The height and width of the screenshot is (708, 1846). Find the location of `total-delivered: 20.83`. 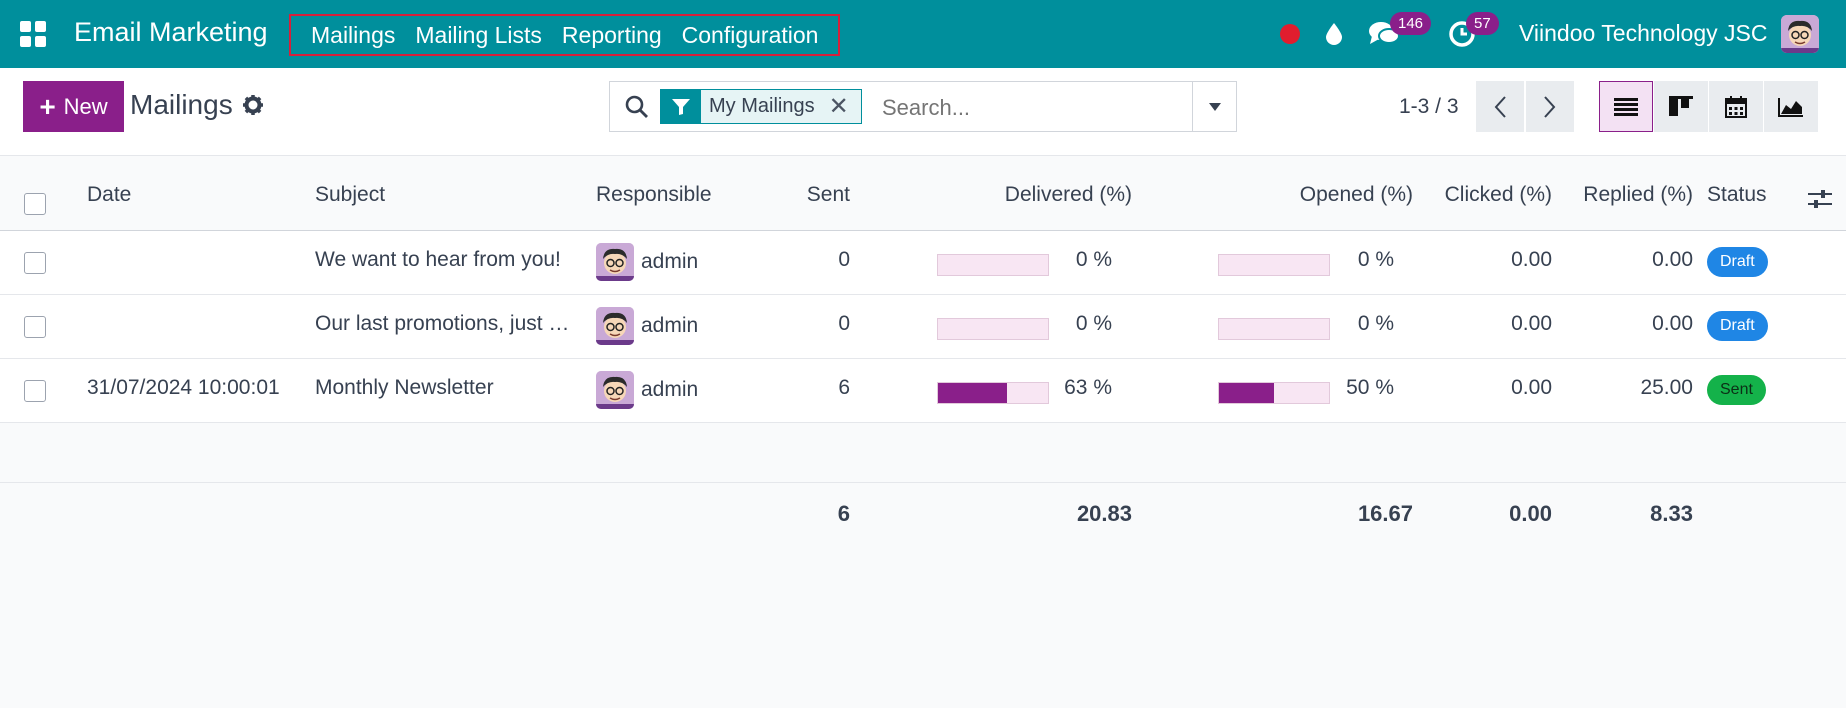

total-delivered: 20.83 is located at coordinates (1104, 513).